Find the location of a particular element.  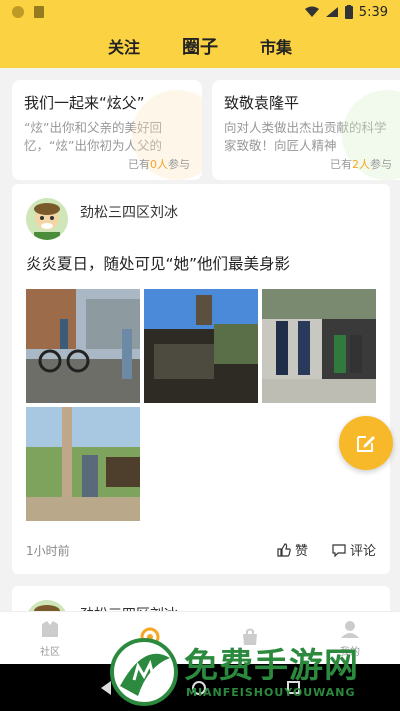

thumbs-up-icon is located at coordinates (284, 549).